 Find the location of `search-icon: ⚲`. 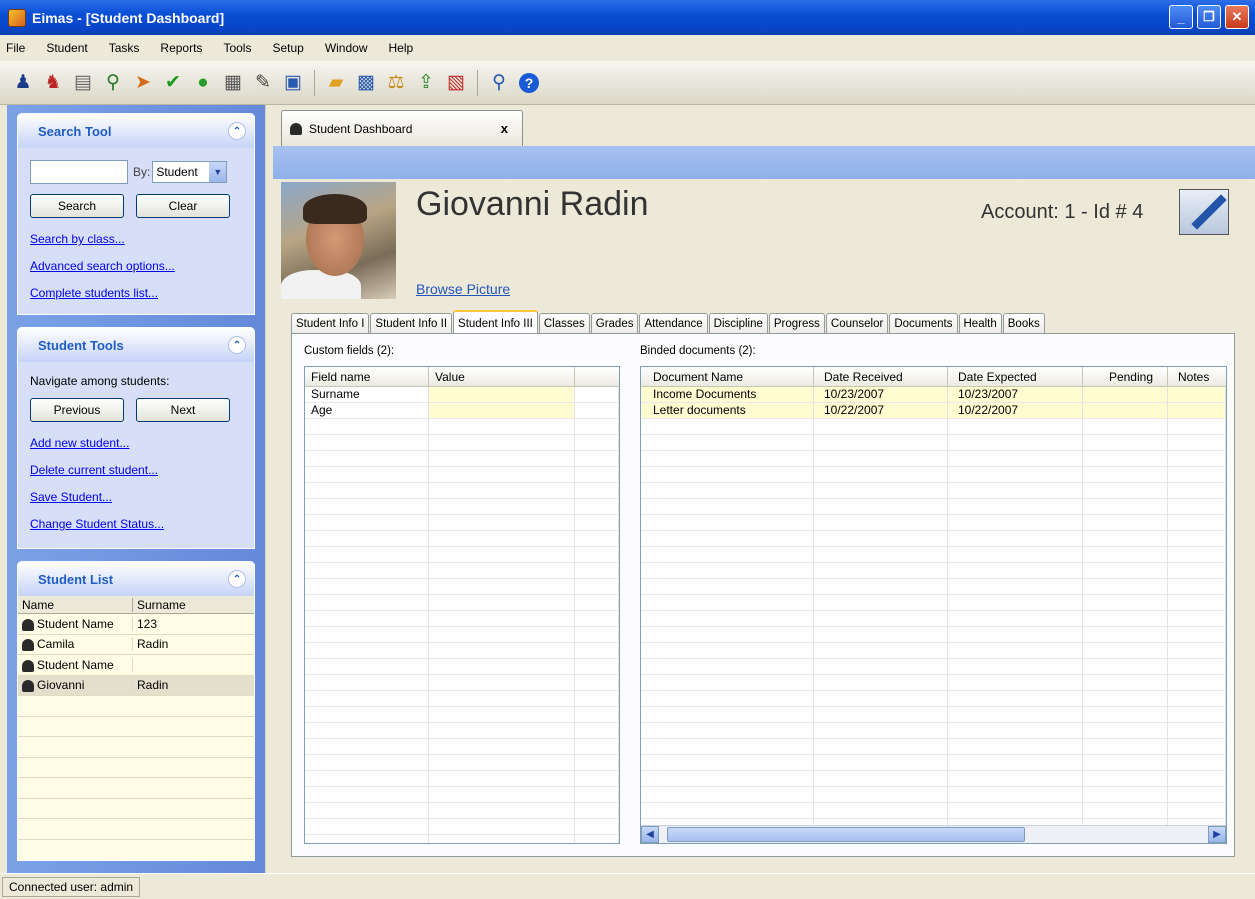

search-icon: ⚲ is located at coordinates (499, 83).